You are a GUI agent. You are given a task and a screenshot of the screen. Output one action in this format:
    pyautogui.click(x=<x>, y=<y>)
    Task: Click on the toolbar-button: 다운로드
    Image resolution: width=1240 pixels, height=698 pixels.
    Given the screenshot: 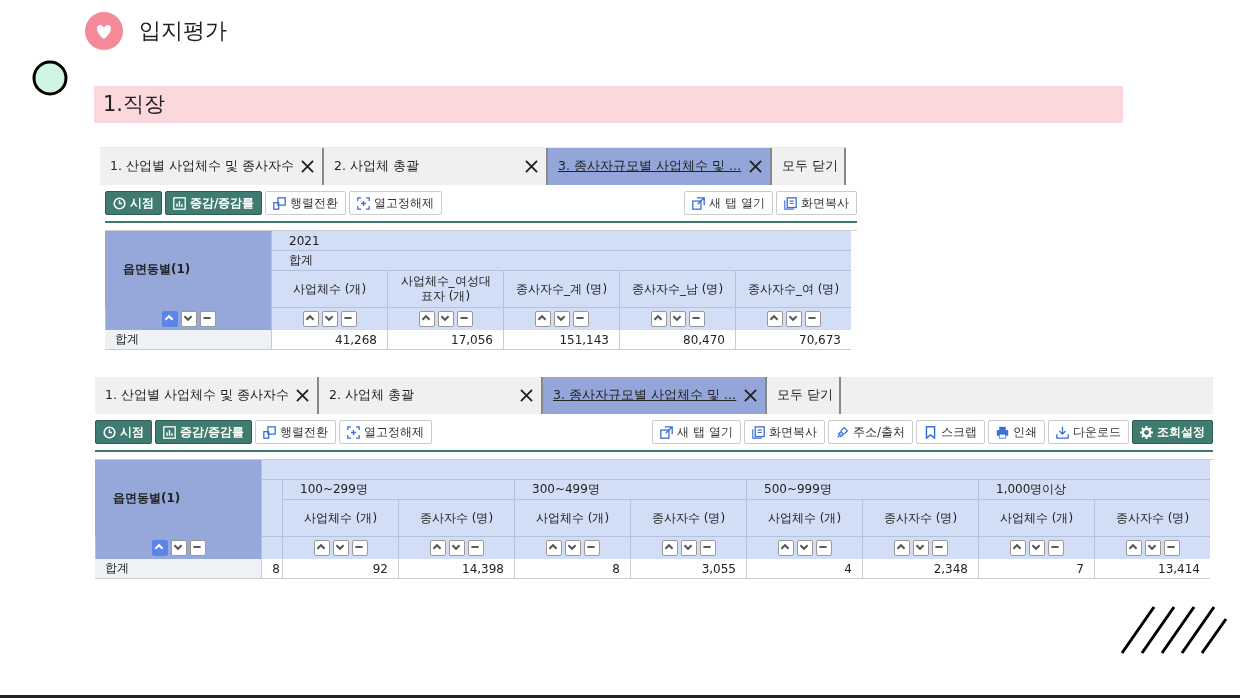 What is the action you would take?
    pyautogui.click(x=1088, y=432)
    